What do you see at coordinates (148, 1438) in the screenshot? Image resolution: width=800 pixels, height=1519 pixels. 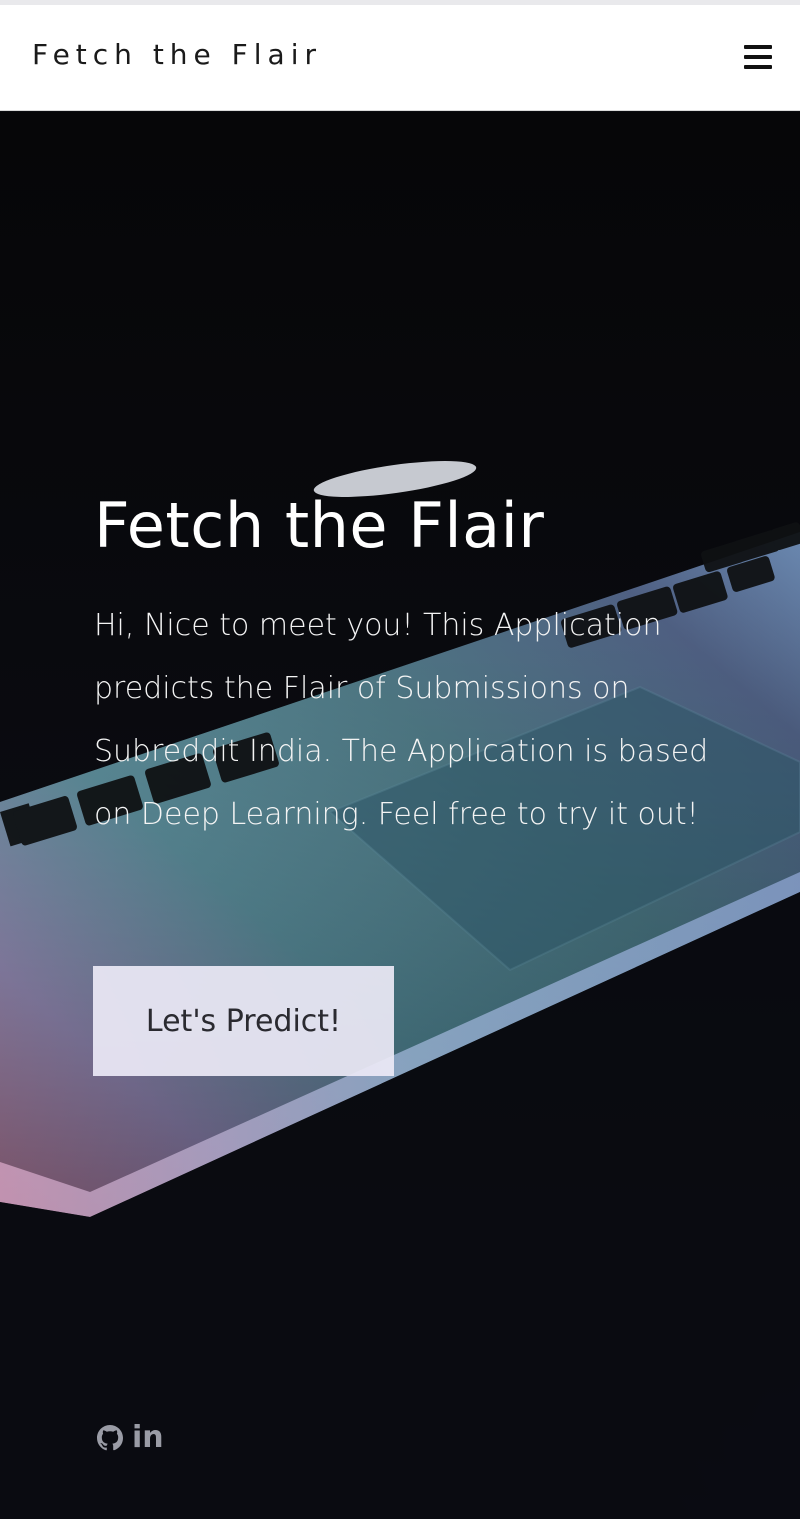 I see `linkedin-icon: in` at bounding box center [148, 1438].